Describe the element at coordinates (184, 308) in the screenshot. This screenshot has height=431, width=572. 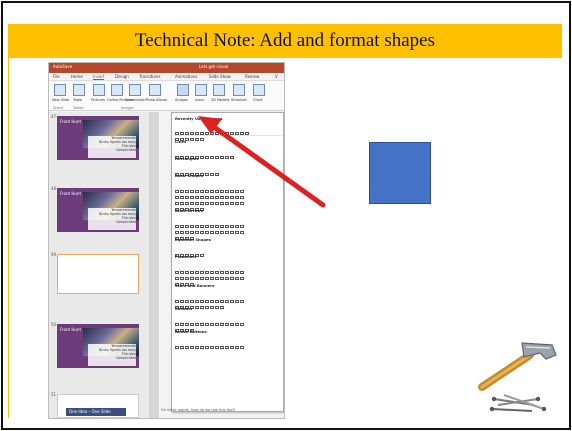
I see `section-callouts: Callouts` at that location.